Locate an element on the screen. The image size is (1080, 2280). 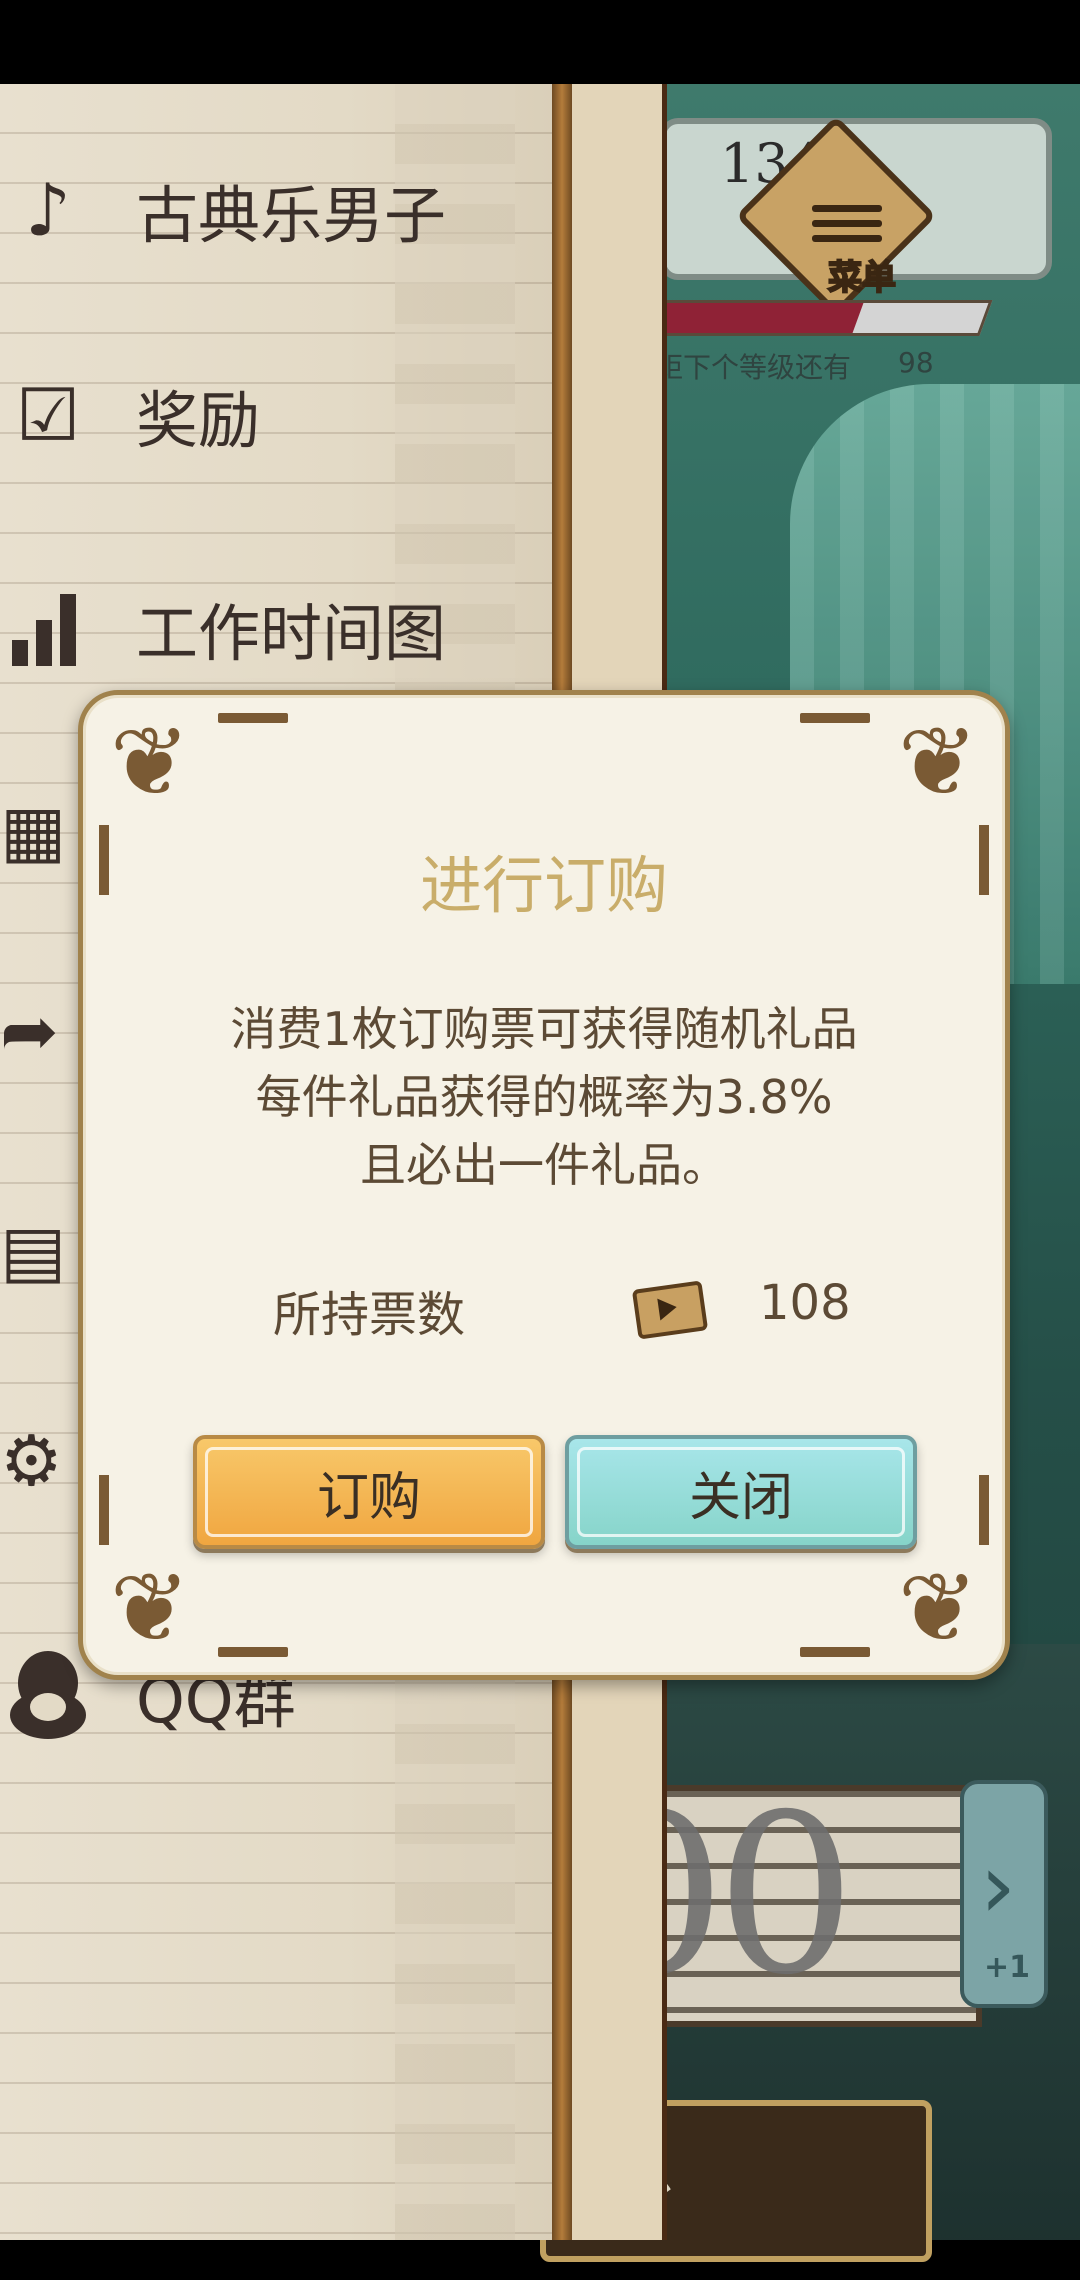
bar-chart-svg is located at coordinates (44, 630).